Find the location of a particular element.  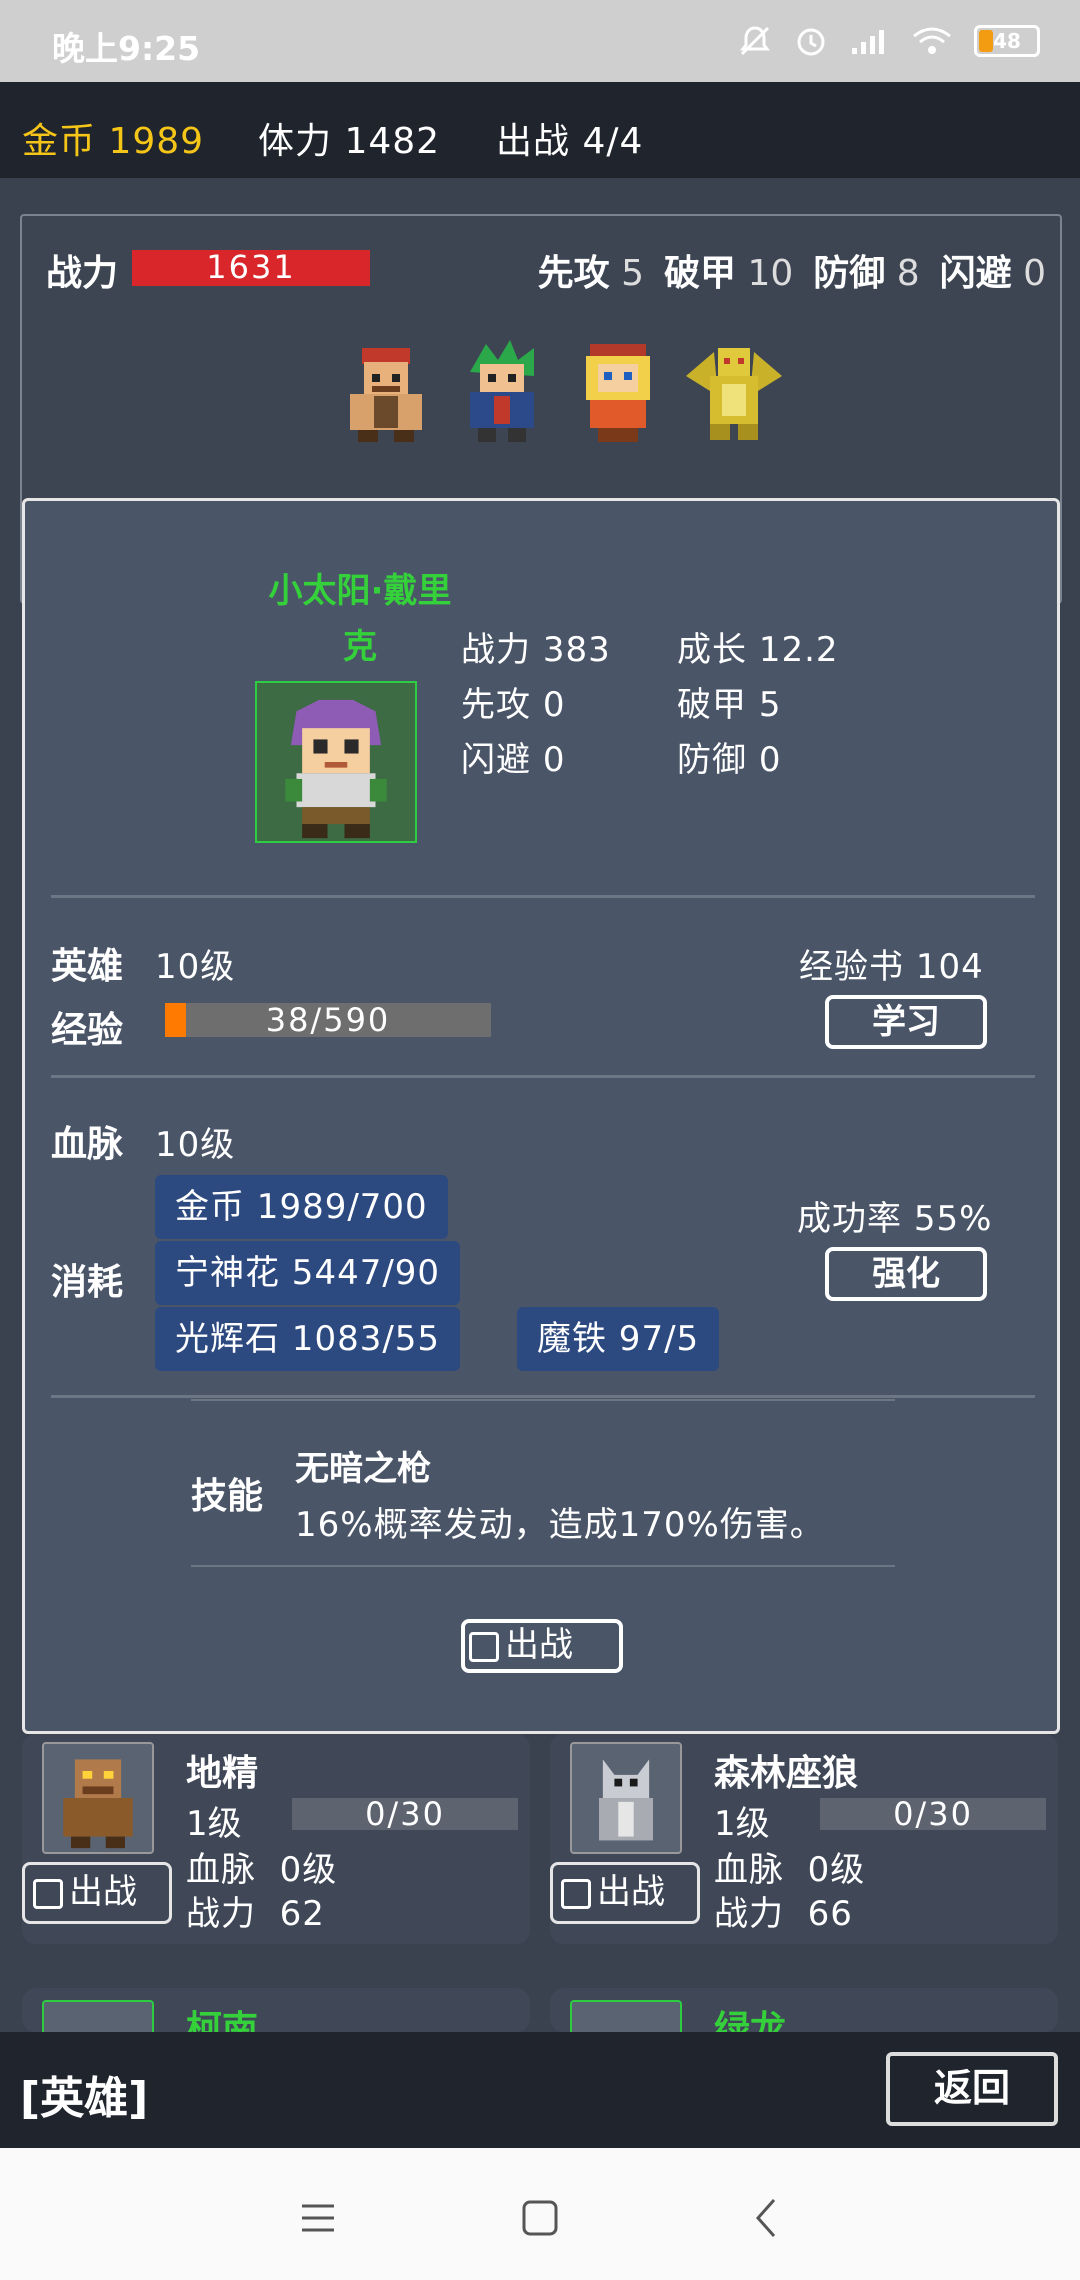

skill-label: 技能 is located at coordinates (227, 1496).